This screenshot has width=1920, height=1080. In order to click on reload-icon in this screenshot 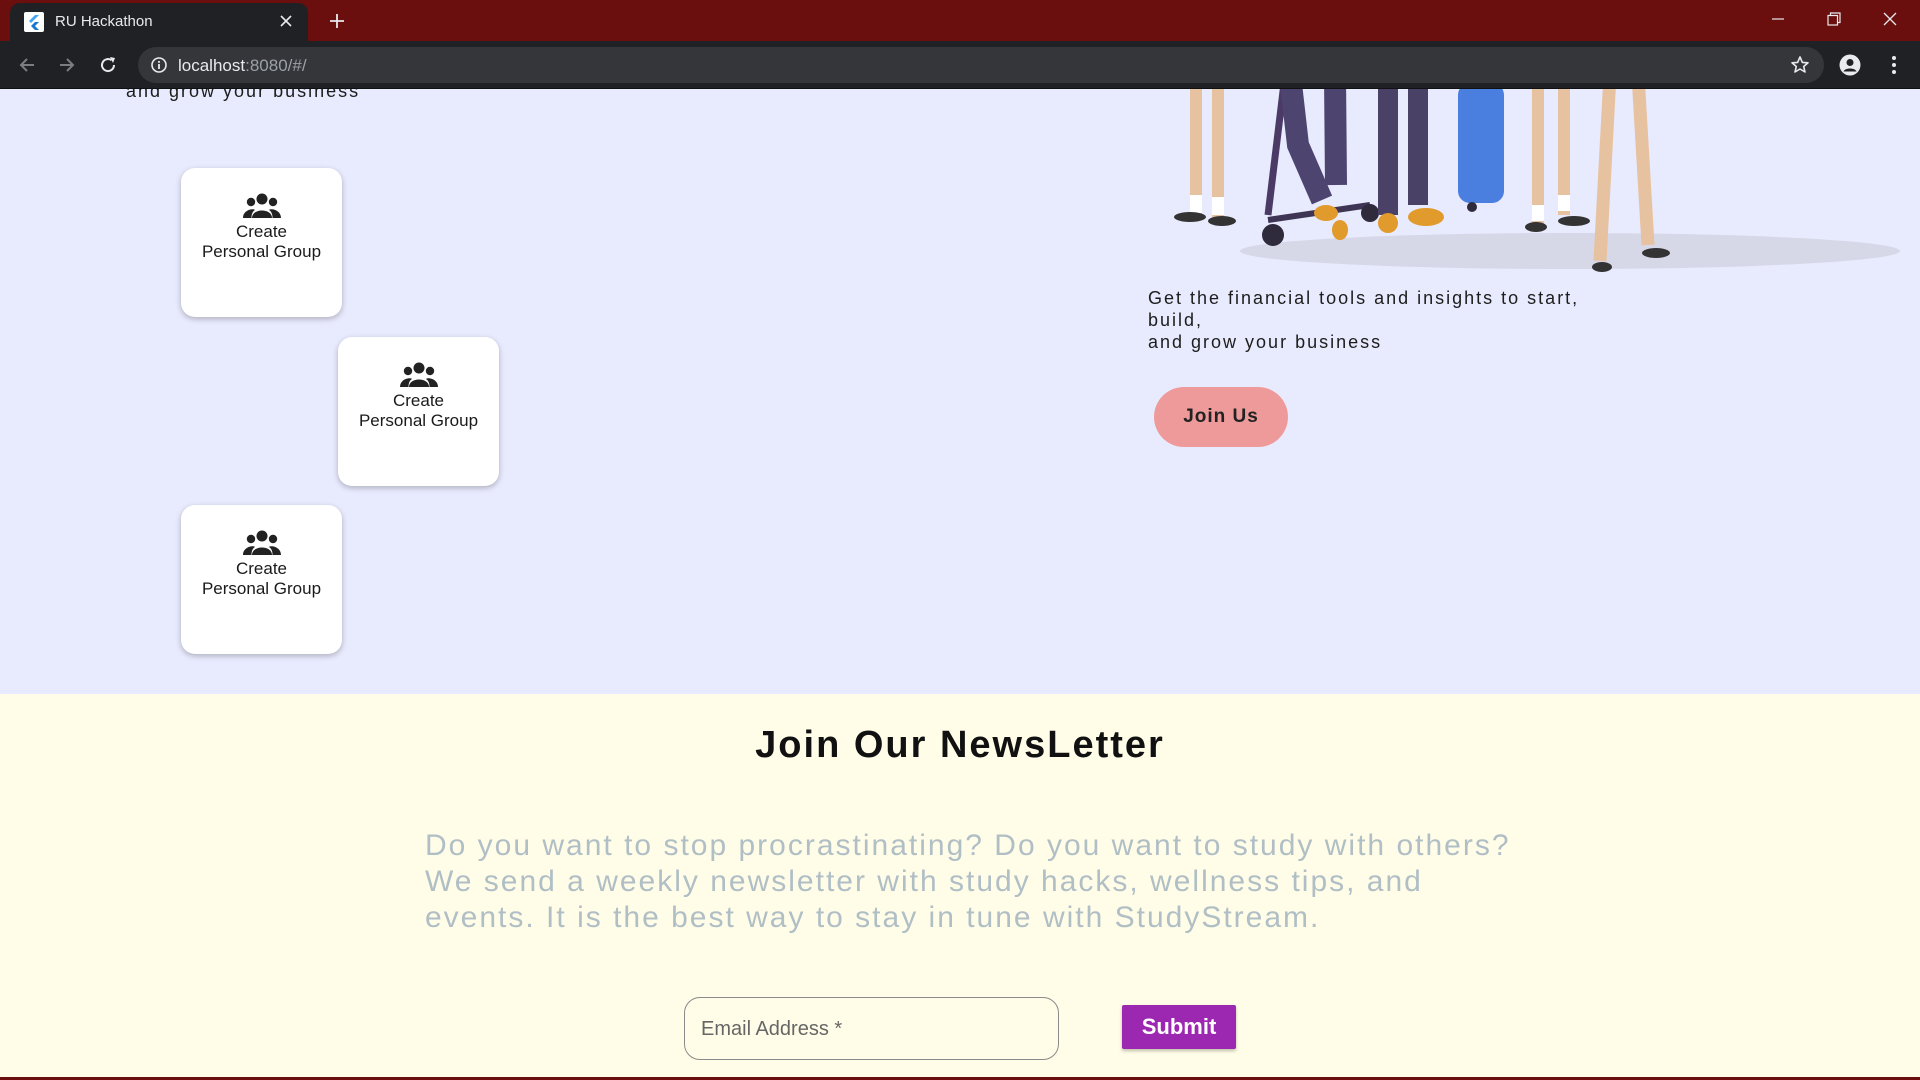, I will do `click(108, 65)`.